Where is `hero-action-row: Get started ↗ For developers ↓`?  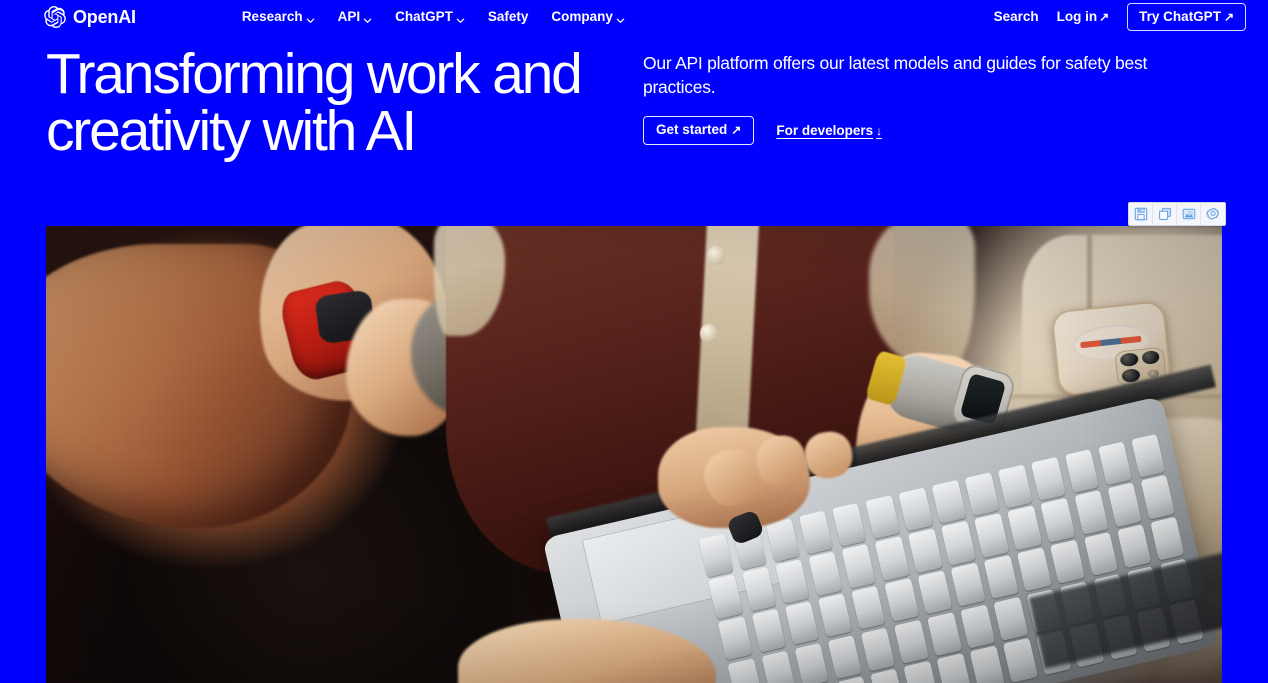 hero-action-row: Get started ↗ For developers ↓ is located at coordinates (933, 130).